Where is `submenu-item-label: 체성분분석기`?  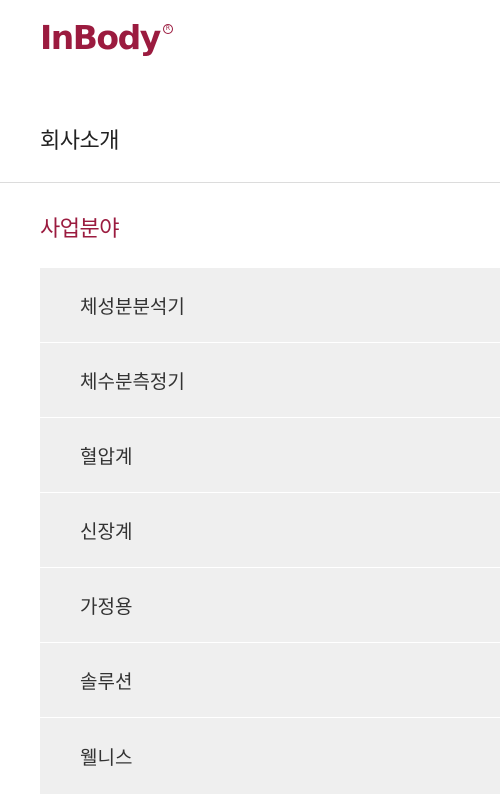
submenu-item-label: 체성분분석기 is located at coordinates (132, 306).